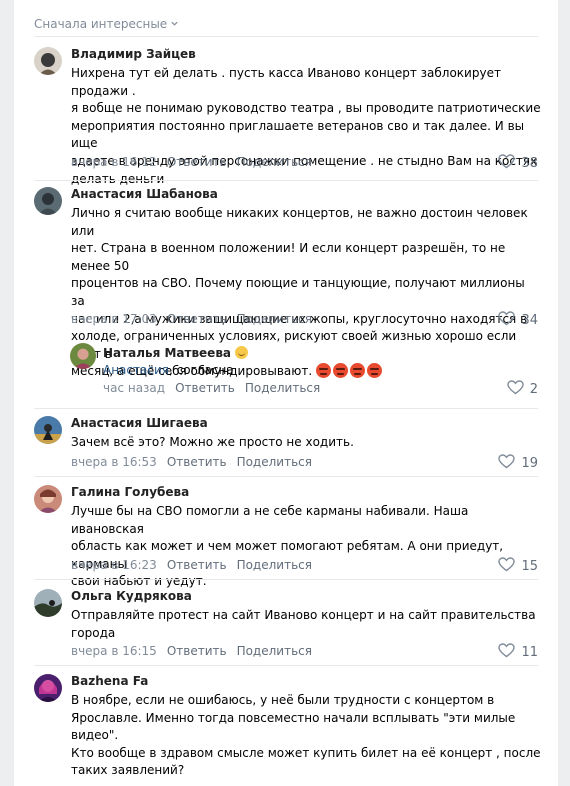  What do you see at coordinates (139, 423) in the screenshot?
I see `comment-author: Анастасия Шигаева` at bounding box center [139, 423].